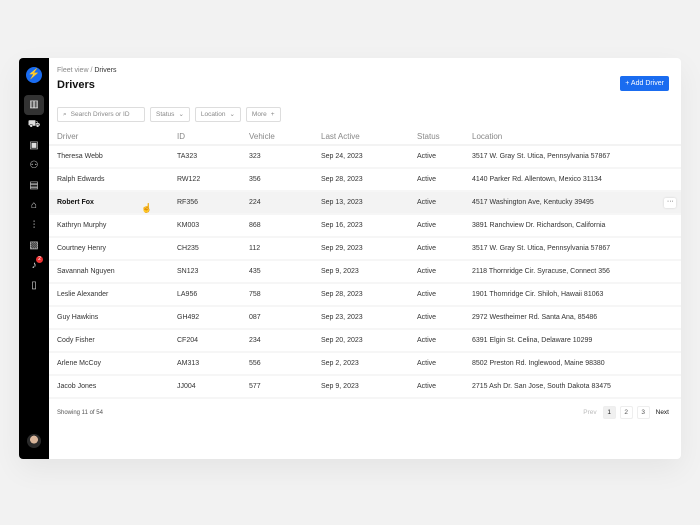  Describe the element at coordinates (285, 341) in the screenshot. I see `cell-vehicle: 234` at that location.